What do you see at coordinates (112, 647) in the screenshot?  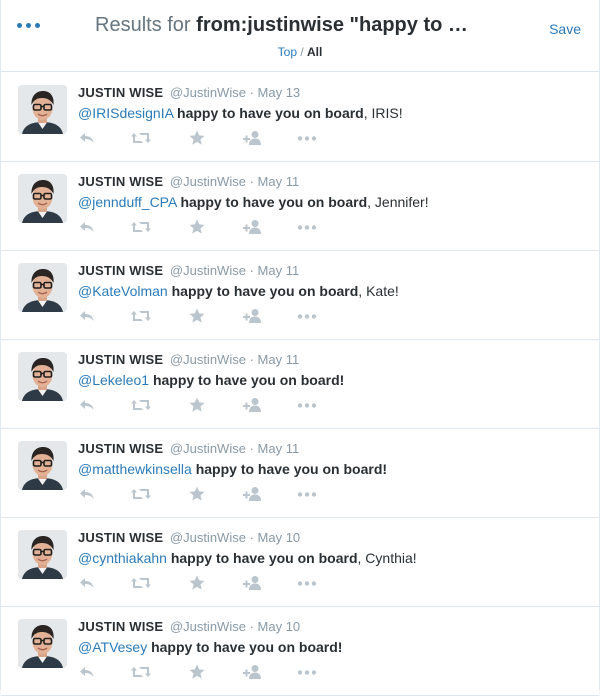 I see `mention-link: @ATVesey` at bounding box center [112, 647].